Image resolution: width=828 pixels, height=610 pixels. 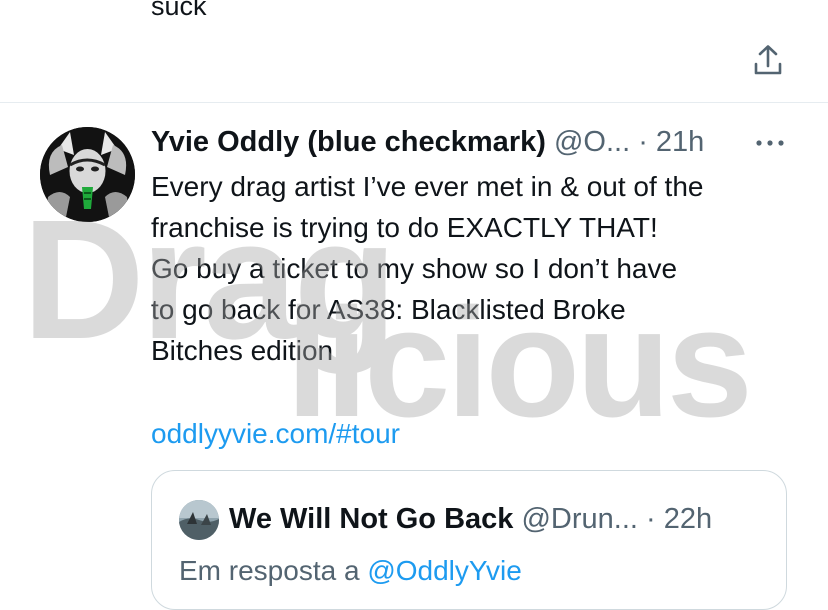 I want to click on tweet-timestamp: 21h, so click(x=680, y=142).